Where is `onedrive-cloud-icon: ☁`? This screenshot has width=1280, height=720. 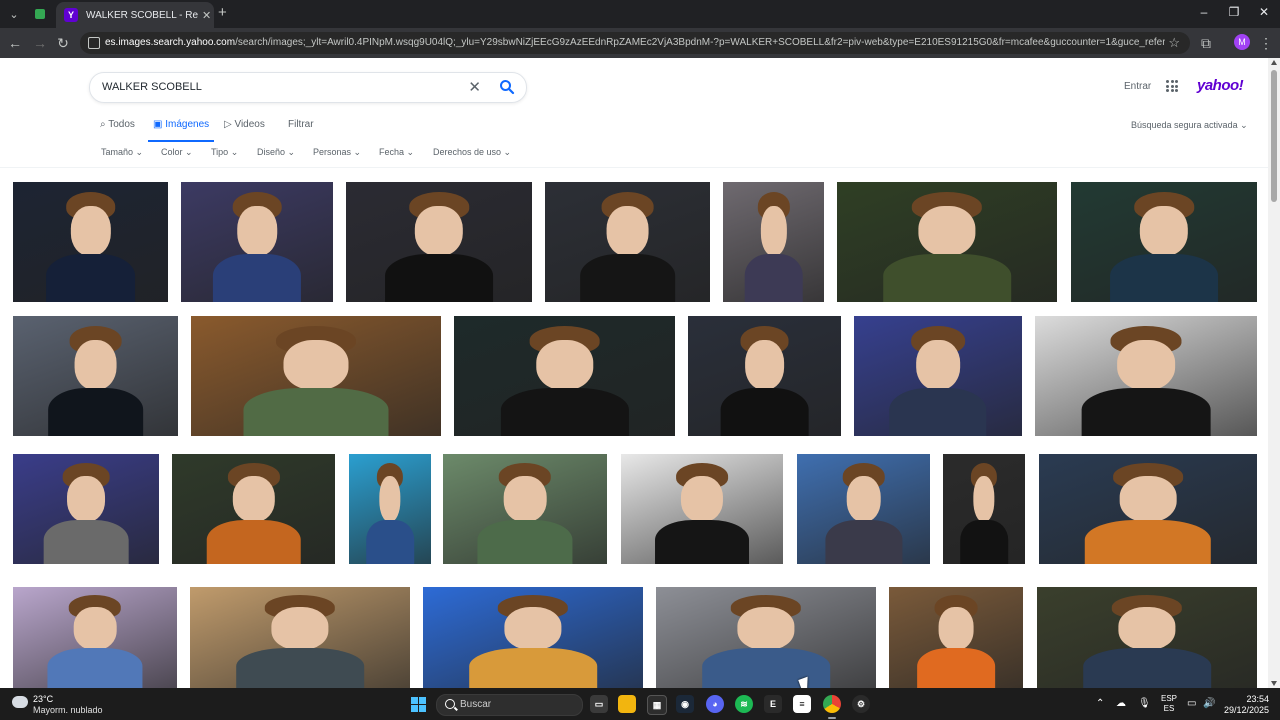 onedrive-cloud-icon: ☁ is located at coordinates (1121, 703).